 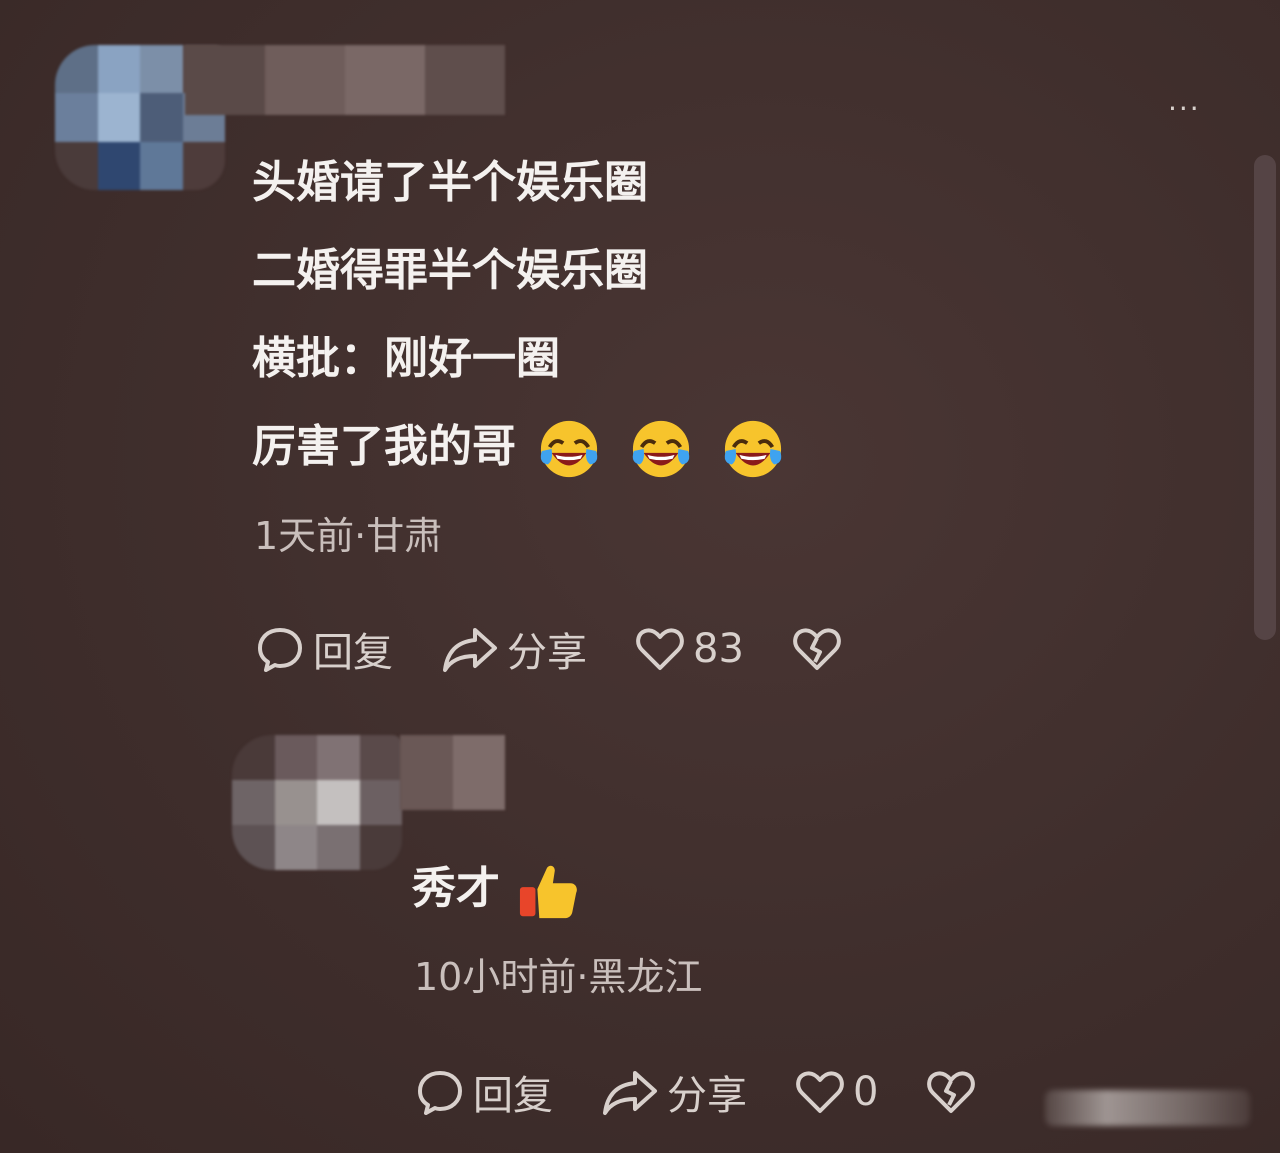 I want to click on watermark, so click(x=1147, y=1108).